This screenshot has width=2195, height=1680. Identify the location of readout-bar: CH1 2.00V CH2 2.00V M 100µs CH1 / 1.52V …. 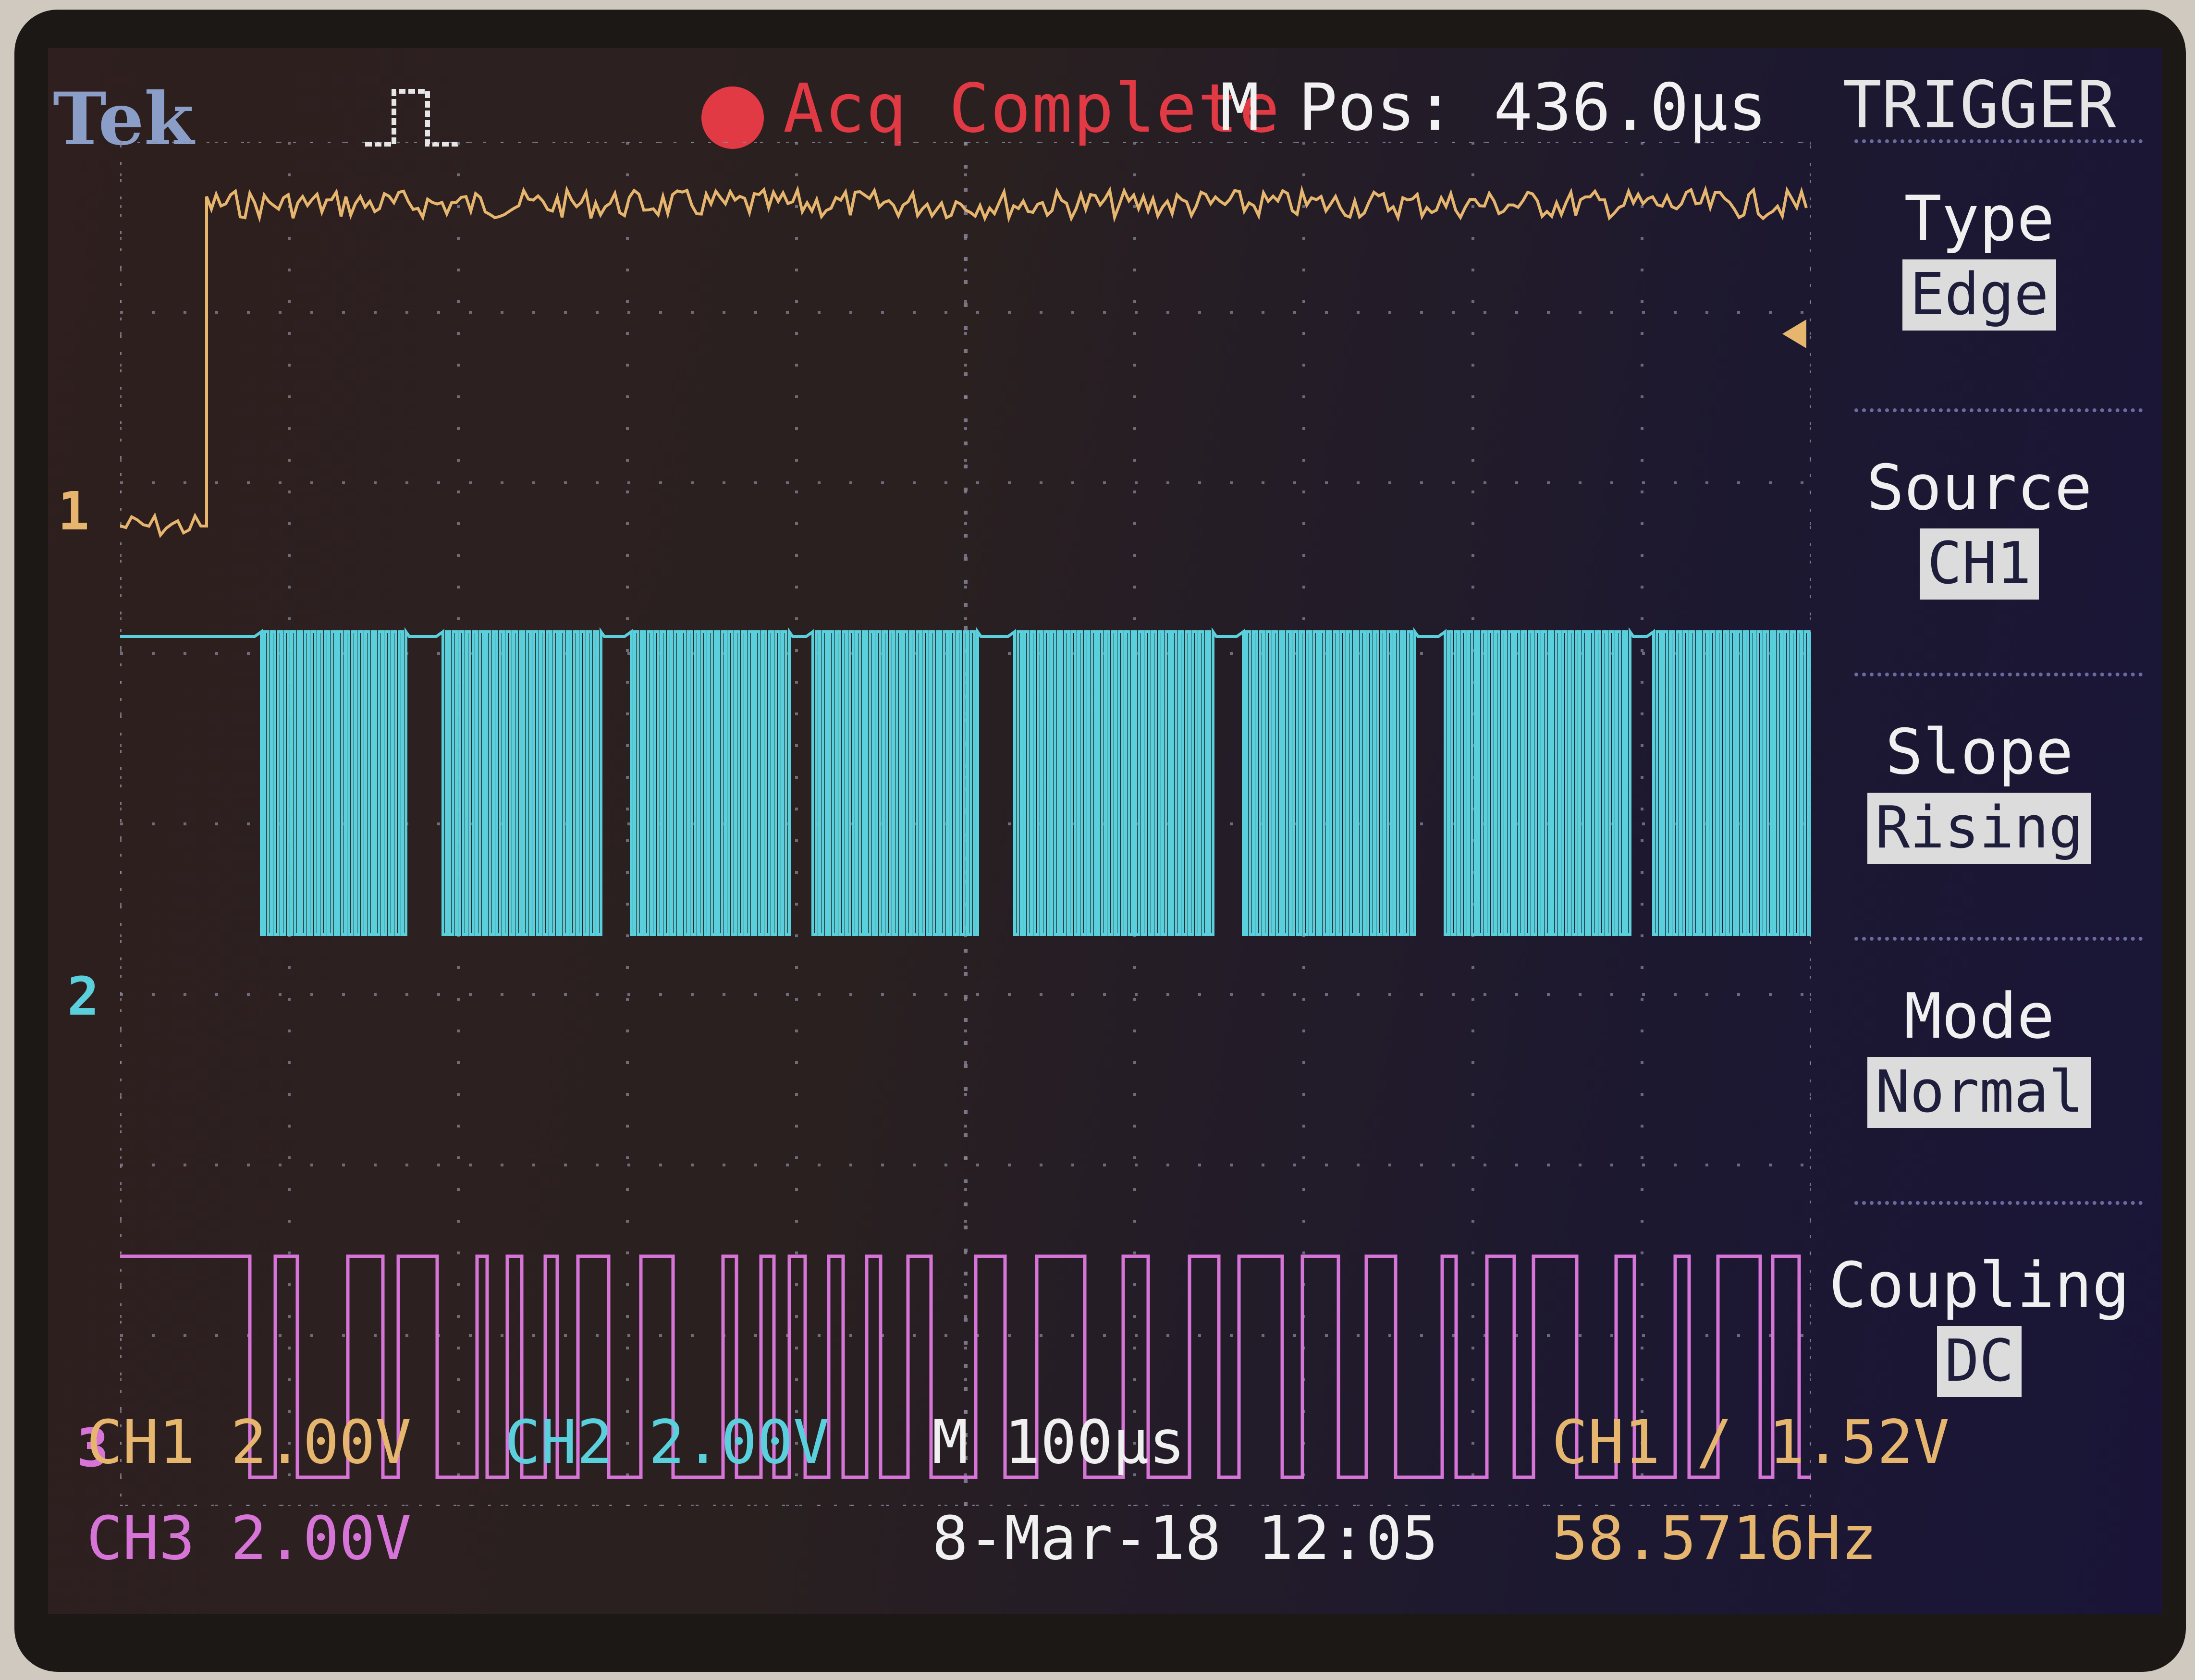
(1105, 1511).